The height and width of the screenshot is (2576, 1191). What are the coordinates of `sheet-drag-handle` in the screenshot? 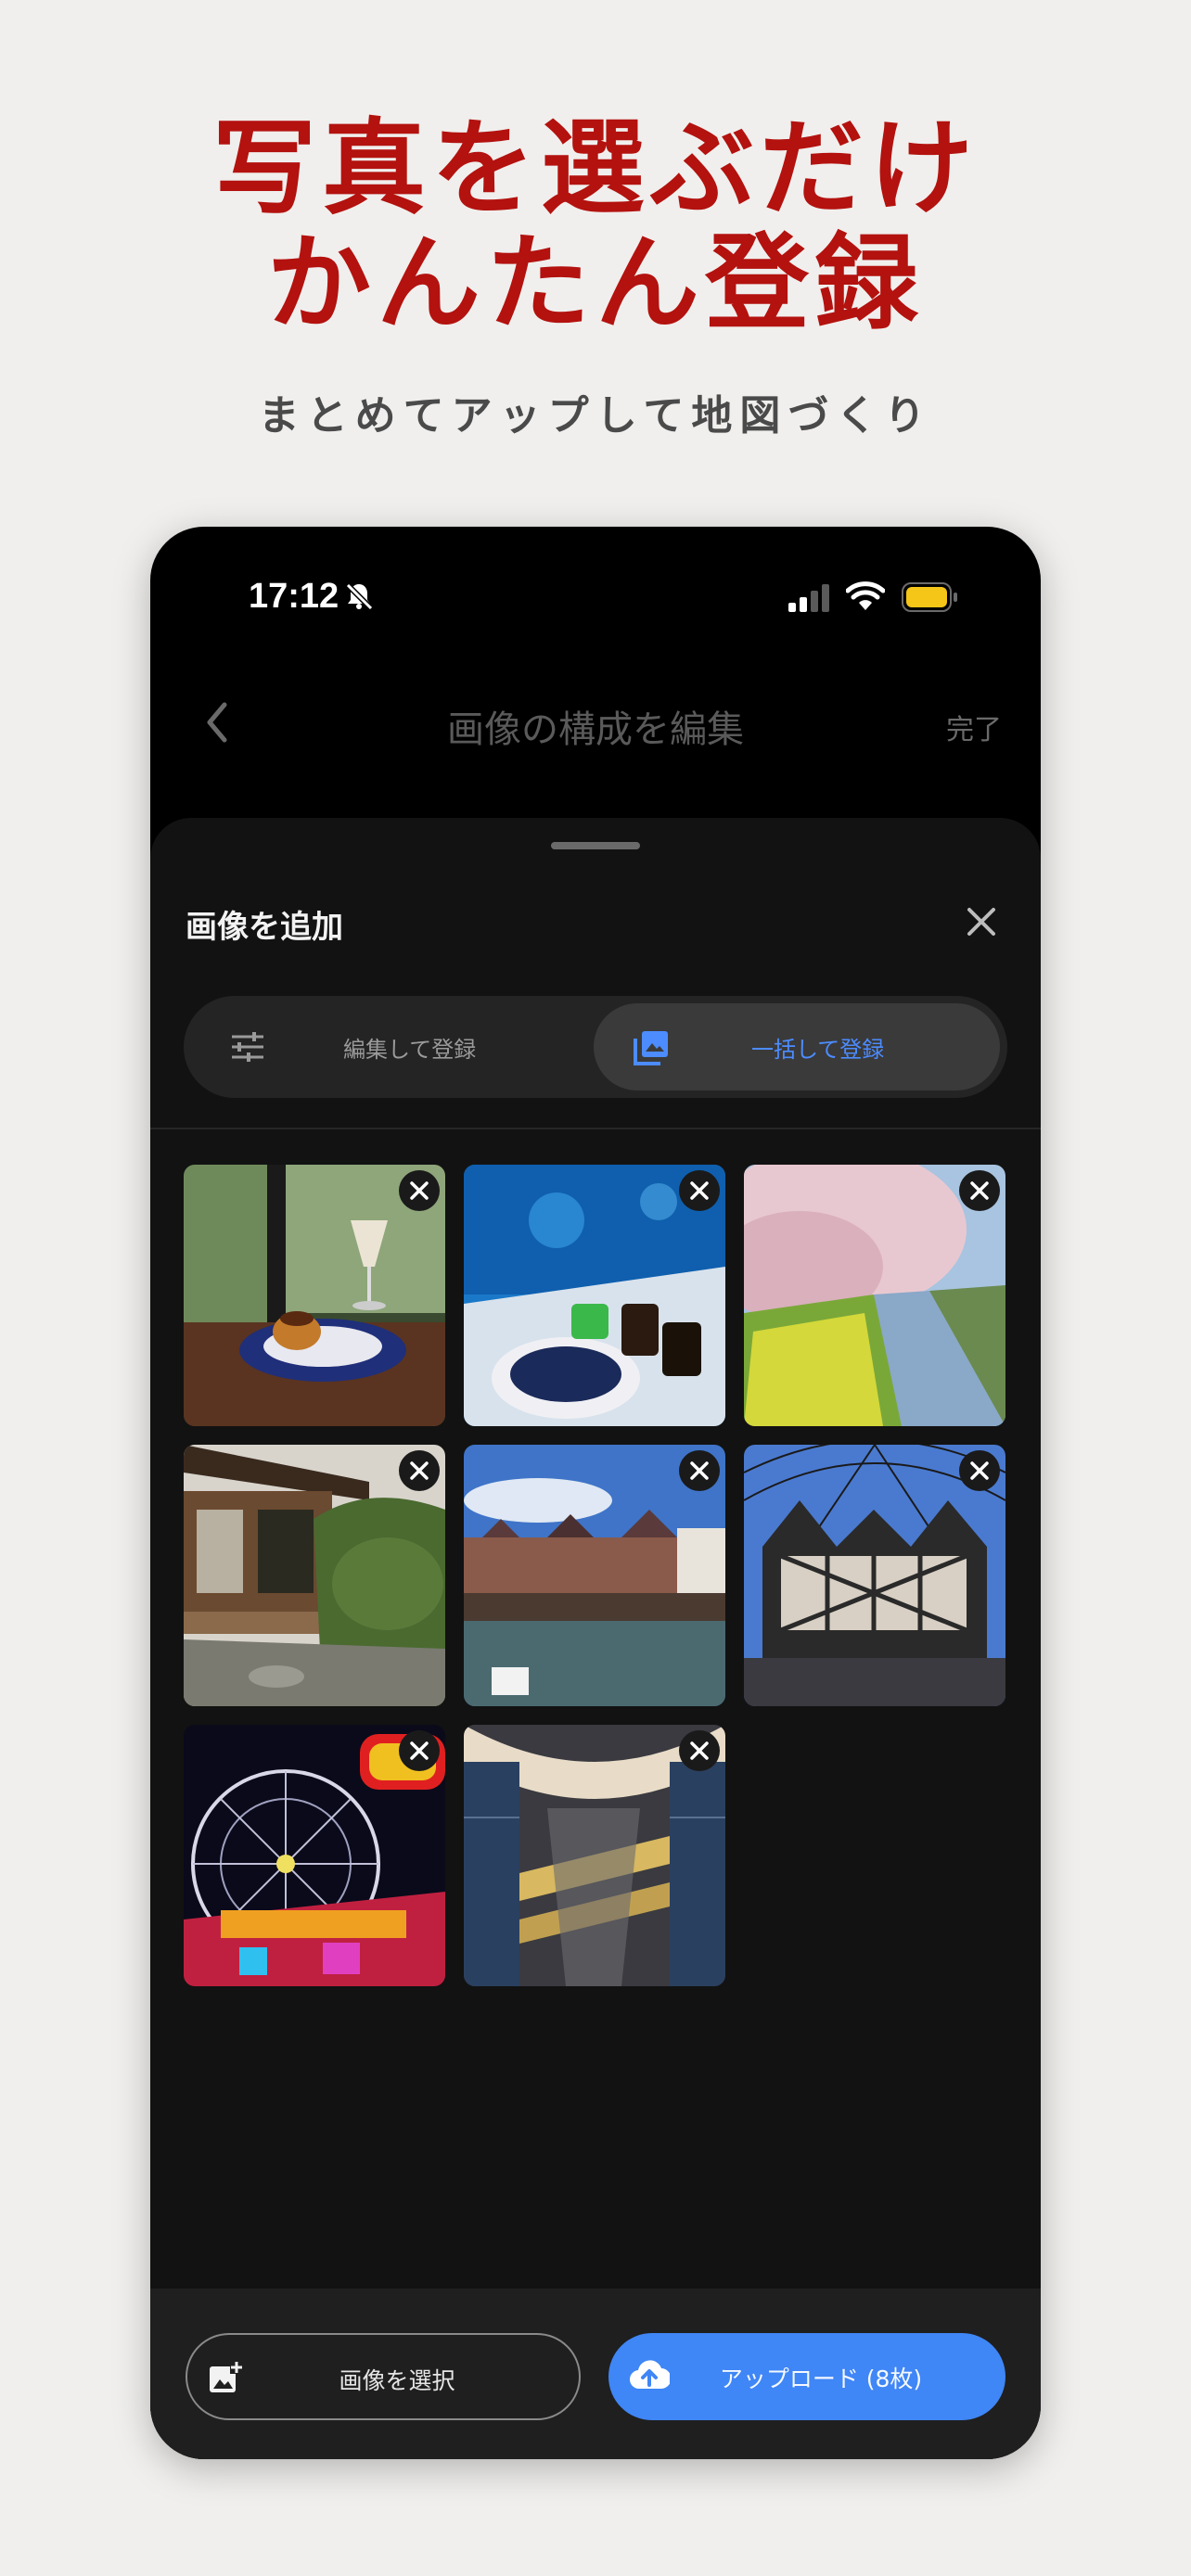 It's located at (595, 846).